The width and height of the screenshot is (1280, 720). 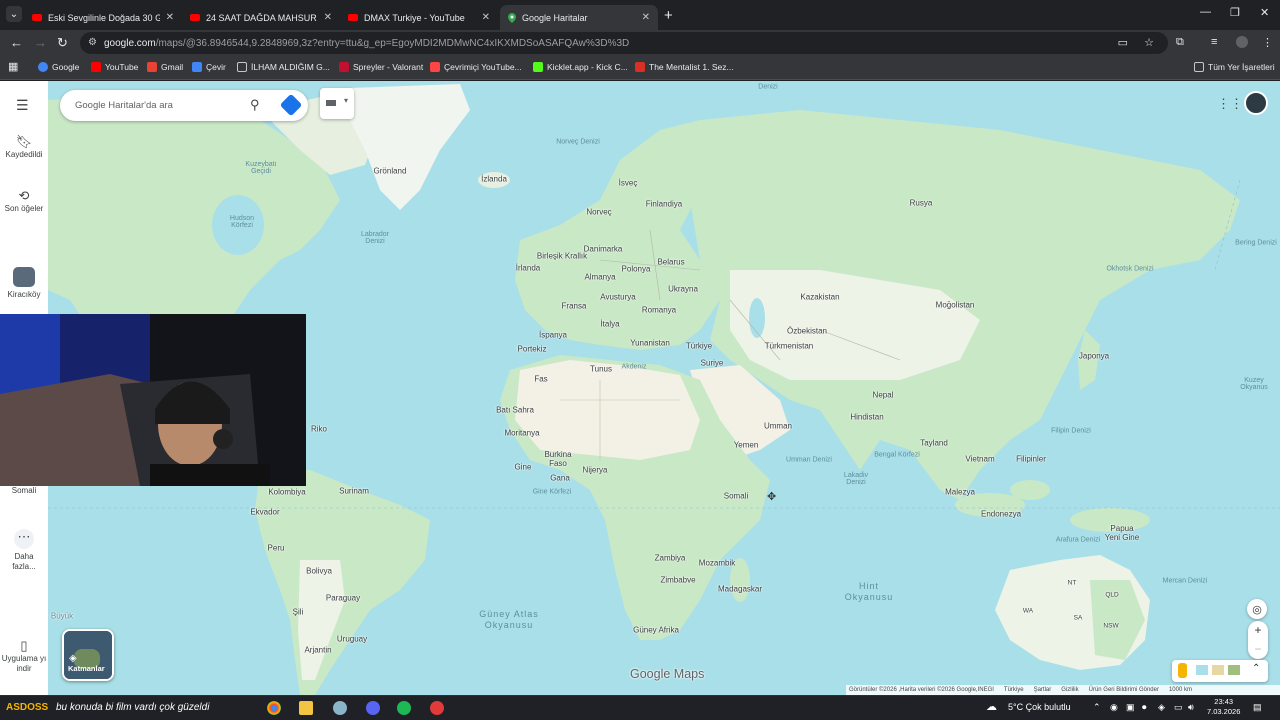 What do you see at coordinates (1072, 583) in the screenshot?
I see `map-label: NT` at bounding box center [1072, 583].